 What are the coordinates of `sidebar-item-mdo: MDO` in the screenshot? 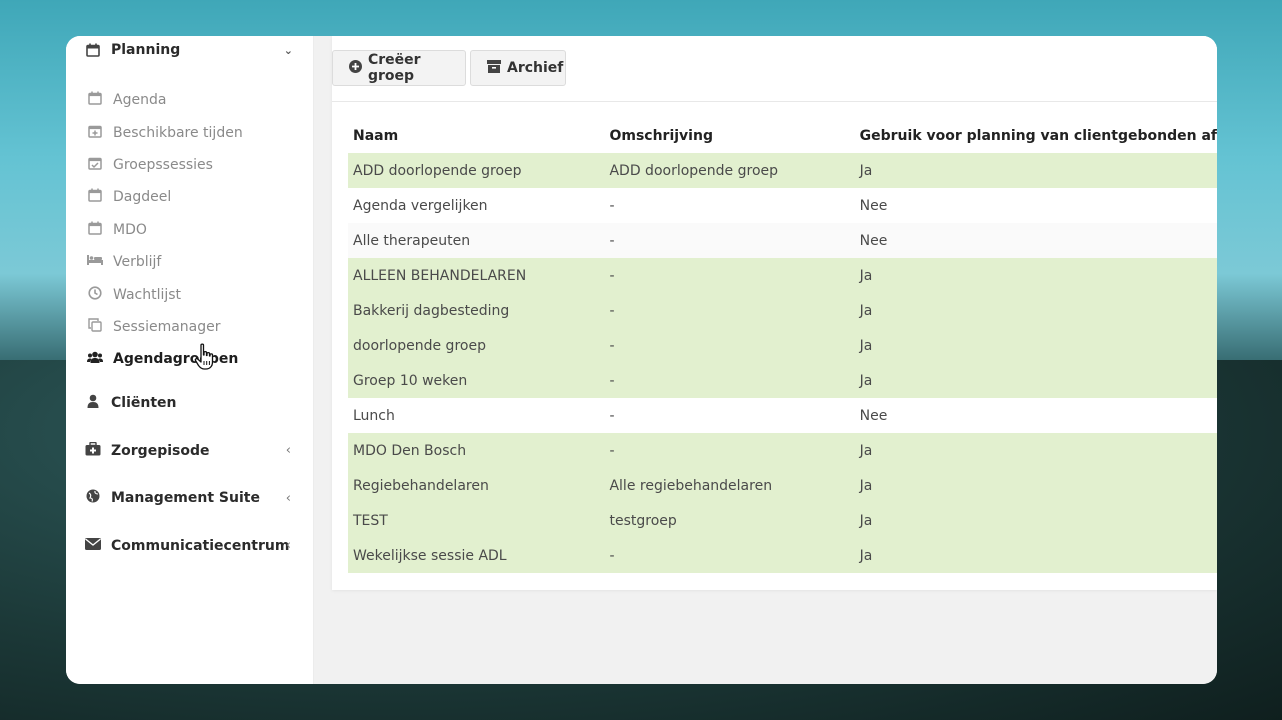 It's located at (189, 230).